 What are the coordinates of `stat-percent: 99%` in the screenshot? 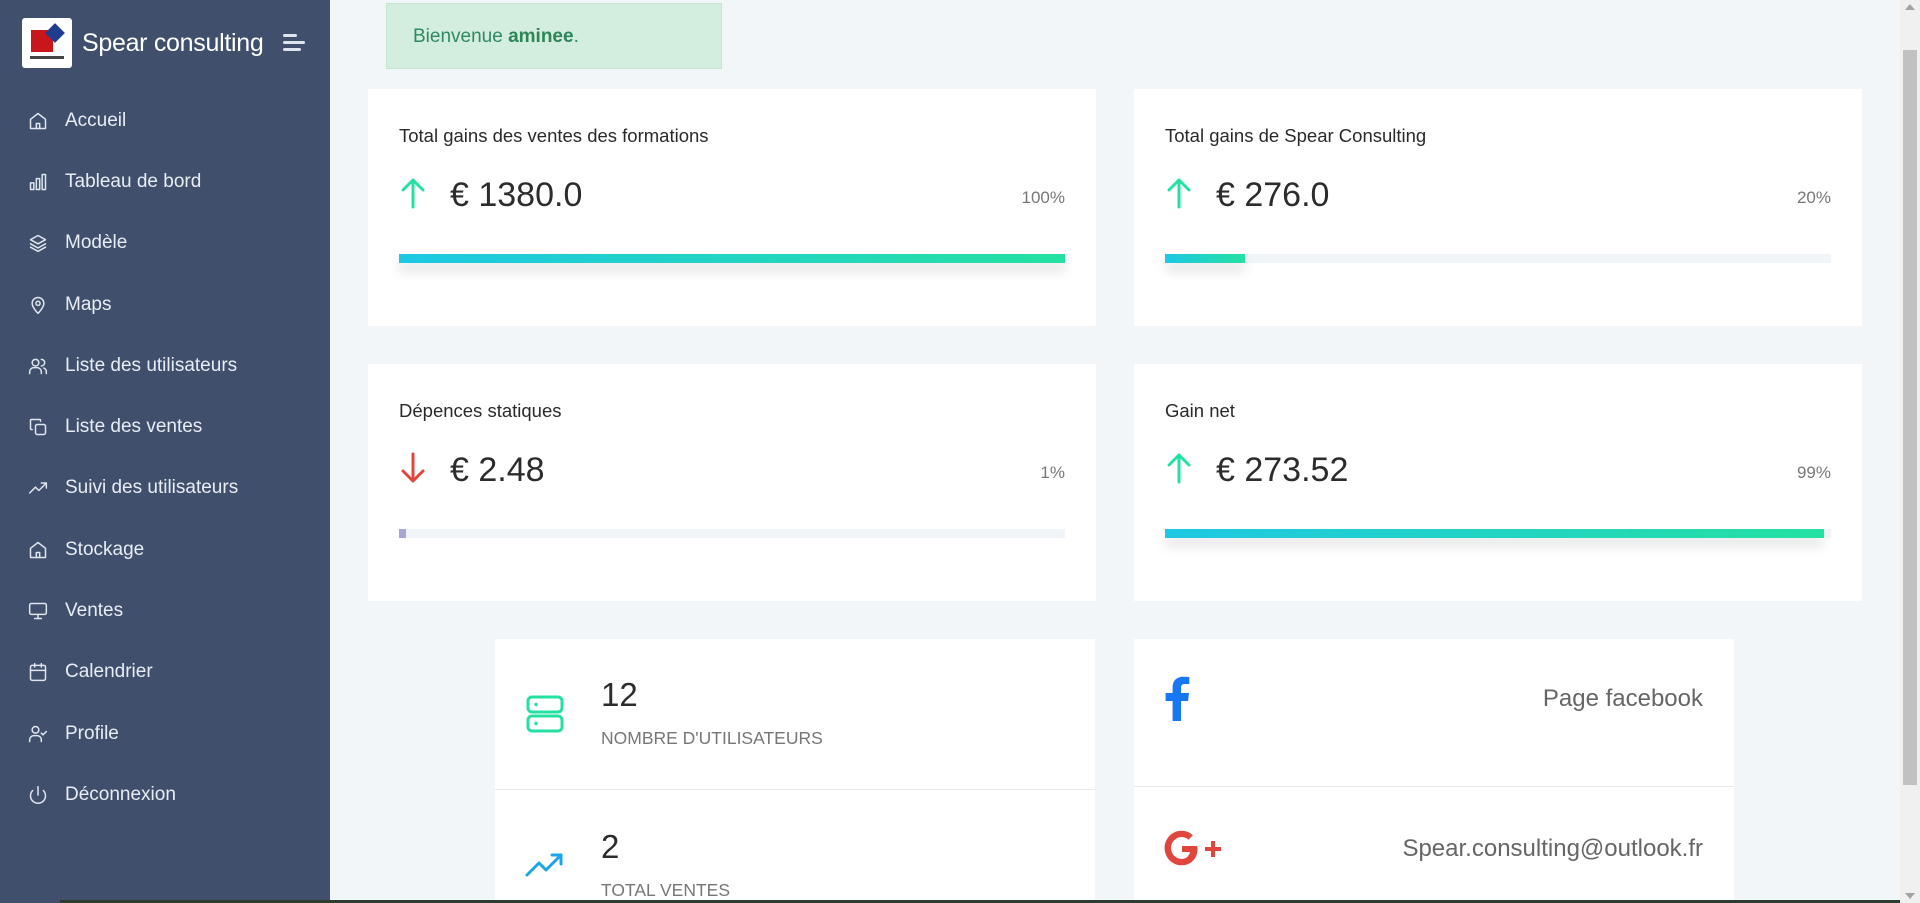 It's located at (1813, 472).